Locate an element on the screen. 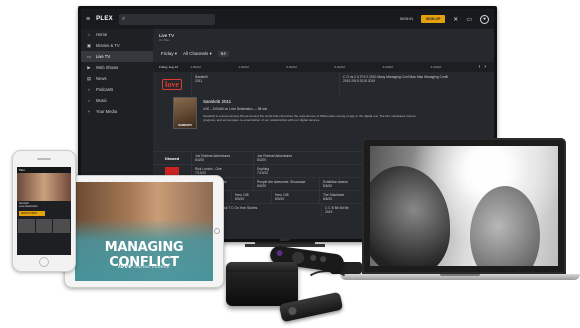  phone-home-button is located at coordinates (44, 262).